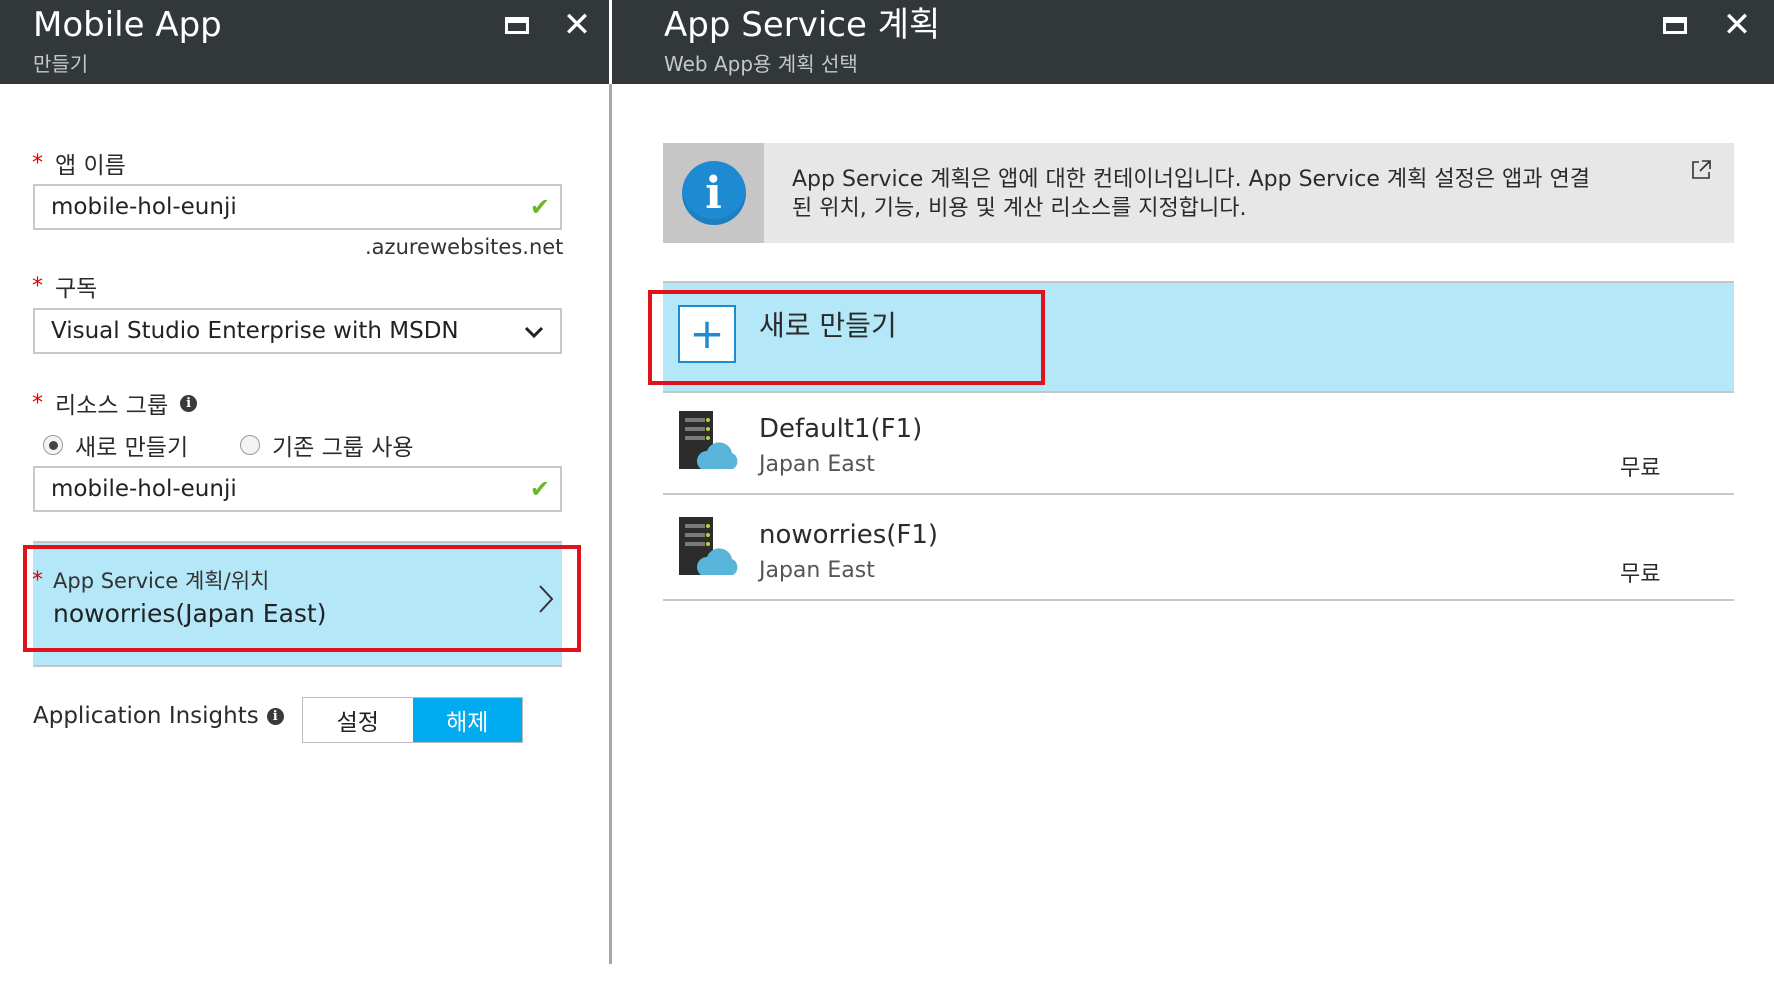 The image size is (1774, 992). I want to click on subscription-label: 구독, so click(76, 289).